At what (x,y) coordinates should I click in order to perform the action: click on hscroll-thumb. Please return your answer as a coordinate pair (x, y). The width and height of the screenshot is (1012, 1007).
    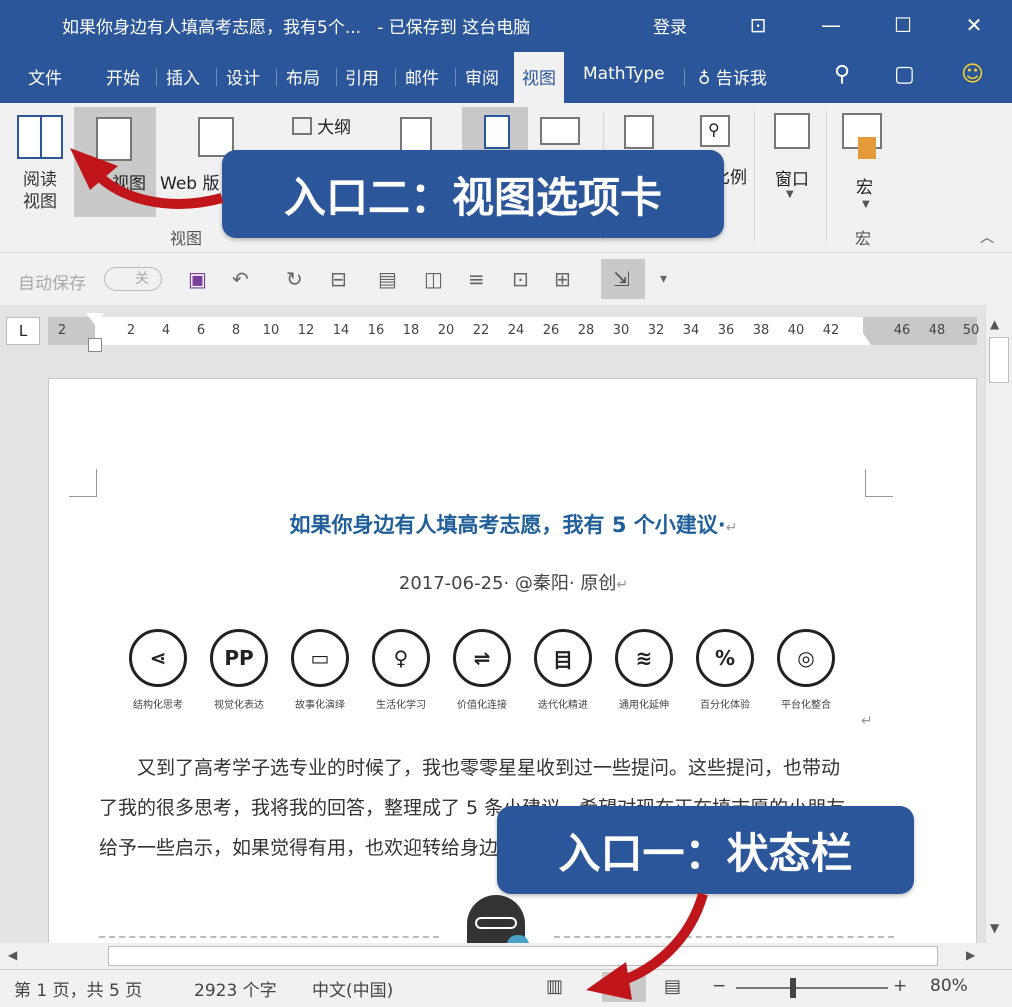
    Looking at the image, I should click on (523, 956).